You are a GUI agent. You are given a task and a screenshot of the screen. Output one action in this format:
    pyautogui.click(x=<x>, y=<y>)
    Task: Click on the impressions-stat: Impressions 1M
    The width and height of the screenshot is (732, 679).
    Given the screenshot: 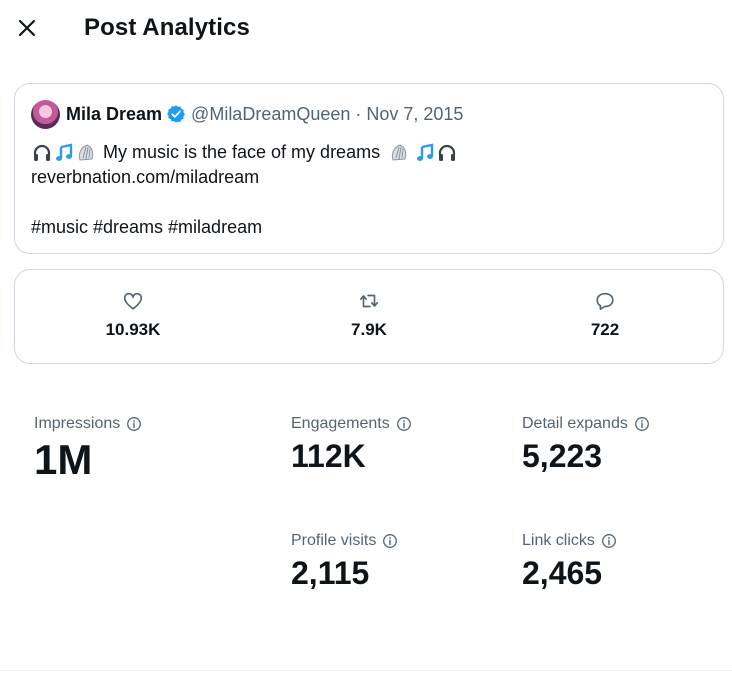 What is the action you would take?
    pyautogui.click(x=88, y=449)
    